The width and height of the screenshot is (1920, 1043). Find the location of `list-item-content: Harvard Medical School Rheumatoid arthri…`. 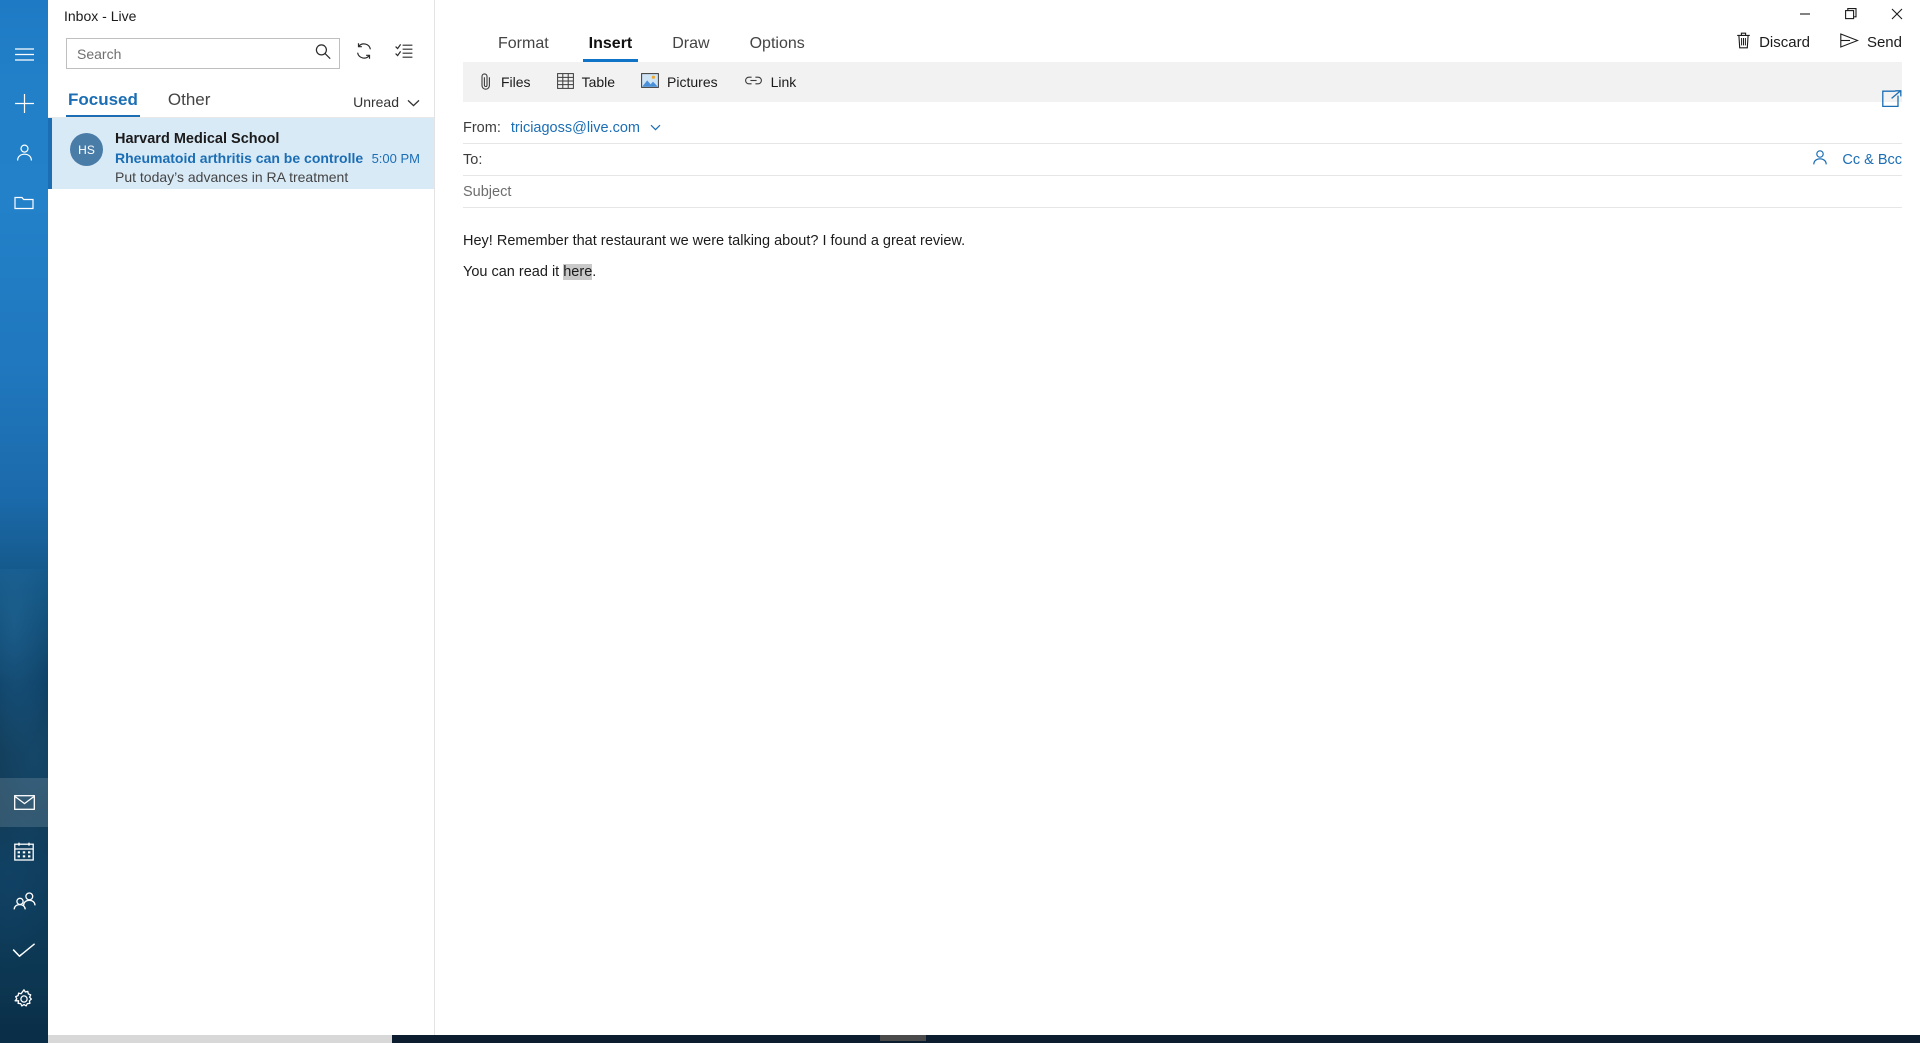

list-item-content: Harvard Medical School Rheumatoid arthri… is located at coordinates (267, 157).